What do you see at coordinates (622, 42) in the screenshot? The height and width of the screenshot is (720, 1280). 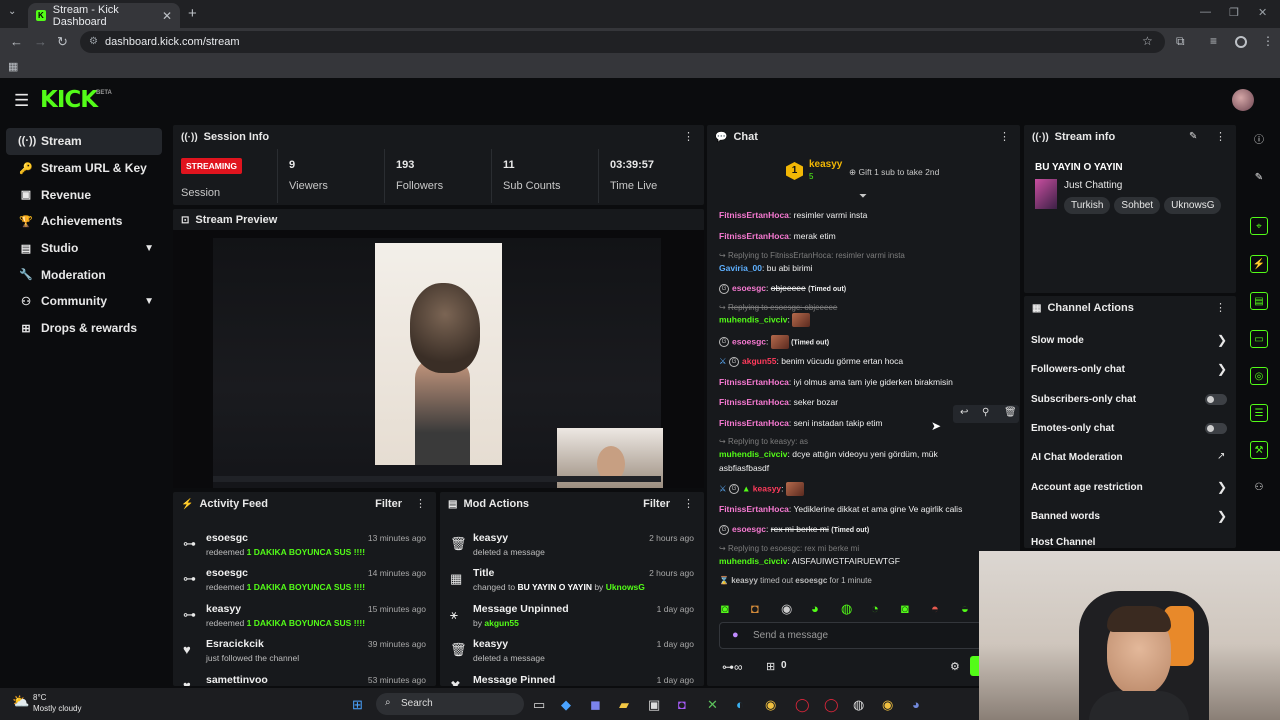 I see `address-bar: ⚙ dashboard.kick.com/stream` at bounding box center [622, 42].